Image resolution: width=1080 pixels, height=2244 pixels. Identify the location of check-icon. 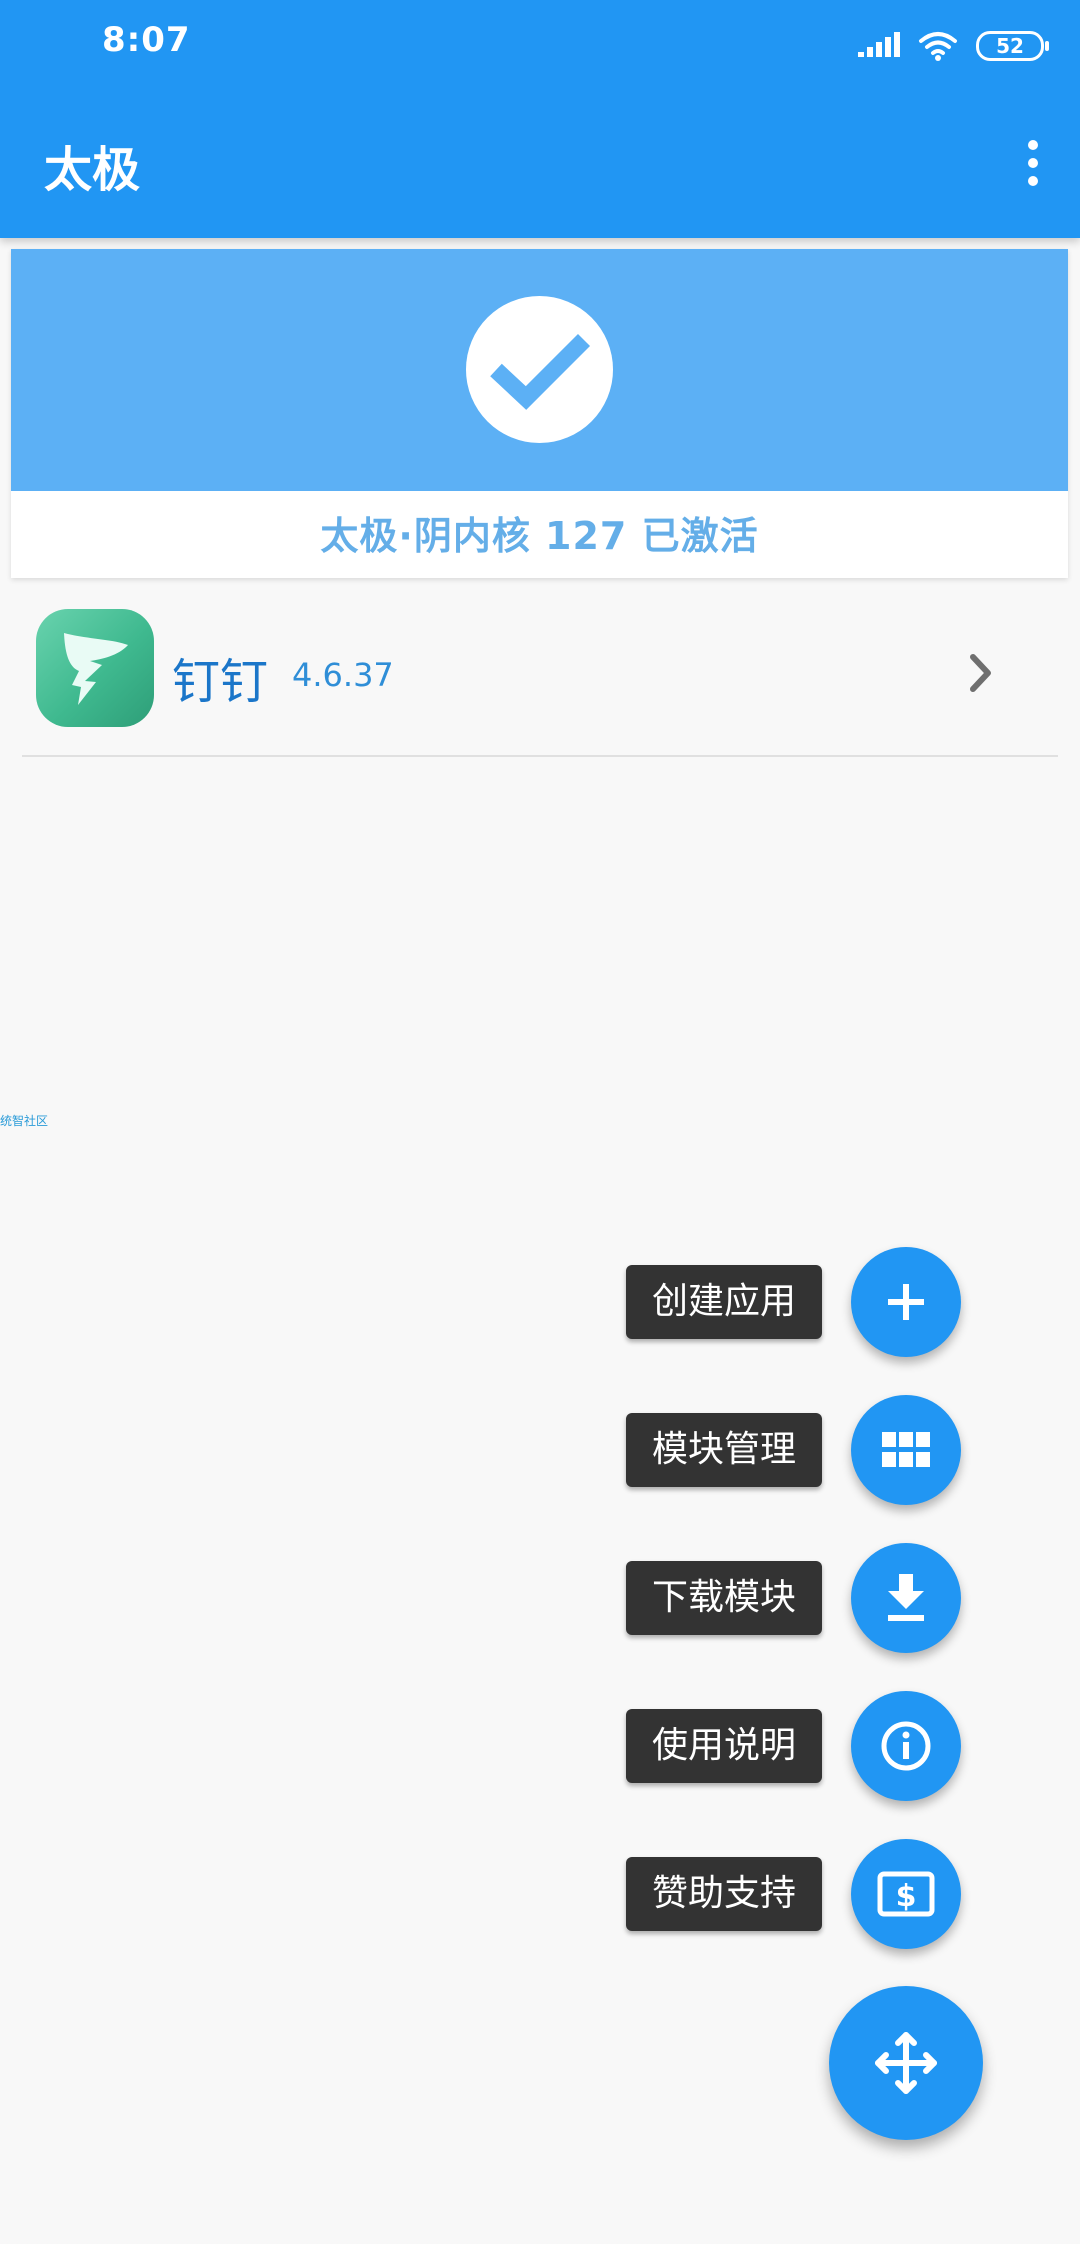
(539, 371).